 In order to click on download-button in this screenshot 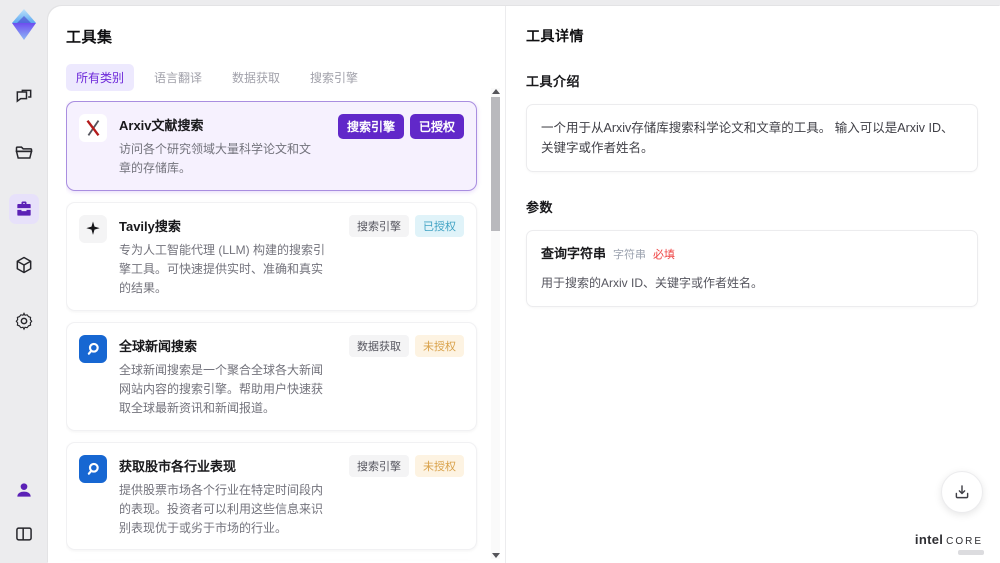, I will do `click(962, 492)`.